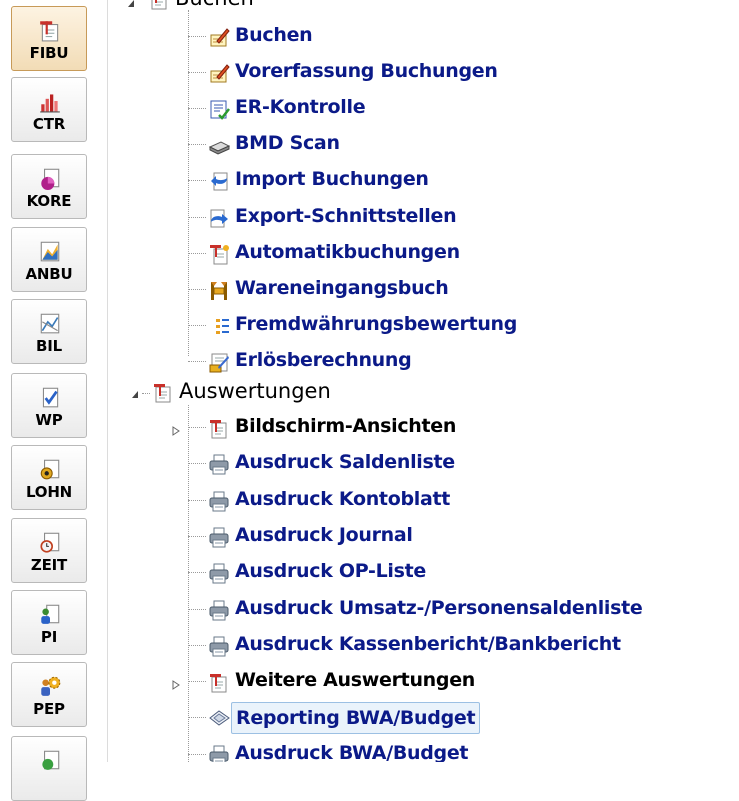 The image size is (739, 801). What do you see at coordinates (135, 391) in the screenshot?
I see `auswertungen-expander` at bounding box center [135, 391].